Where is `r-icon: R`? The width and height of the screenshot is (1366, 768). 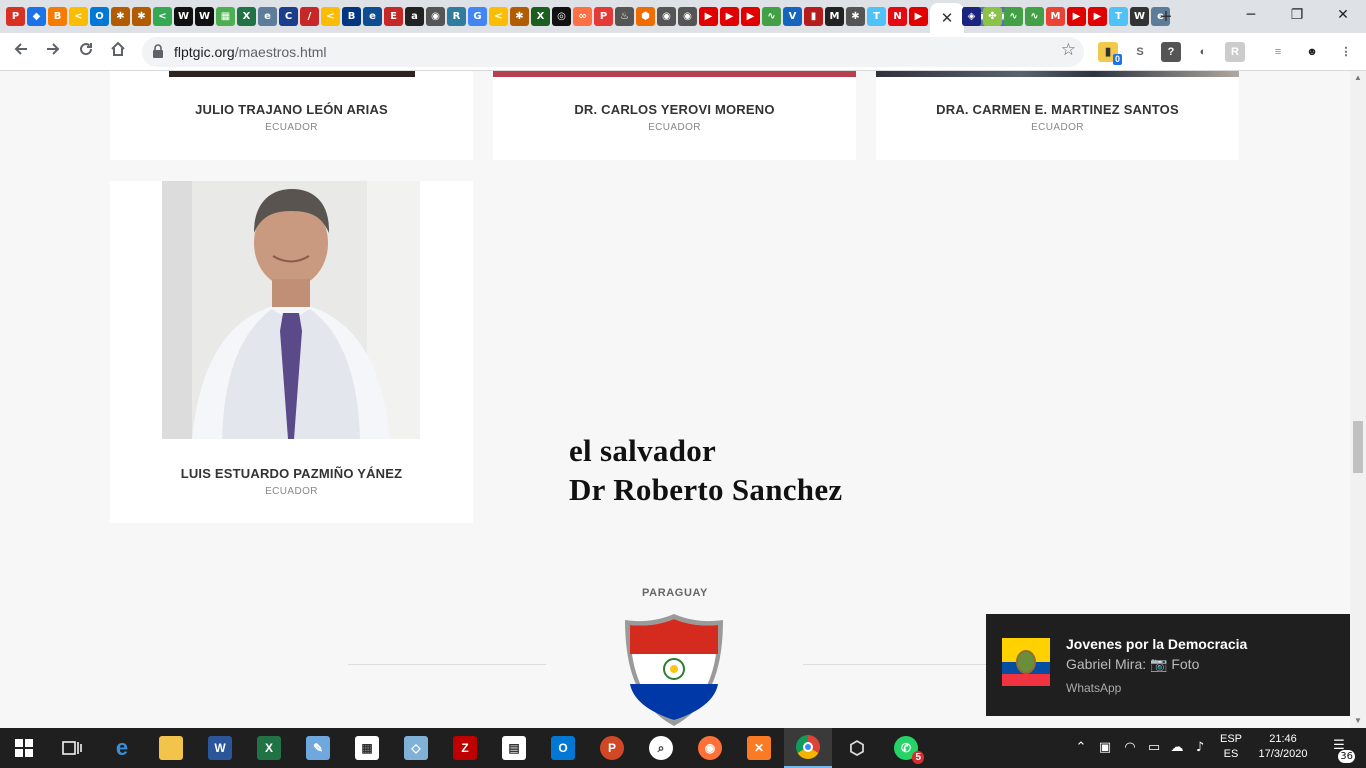
r-icon: R is located at coordinates (456, 16).